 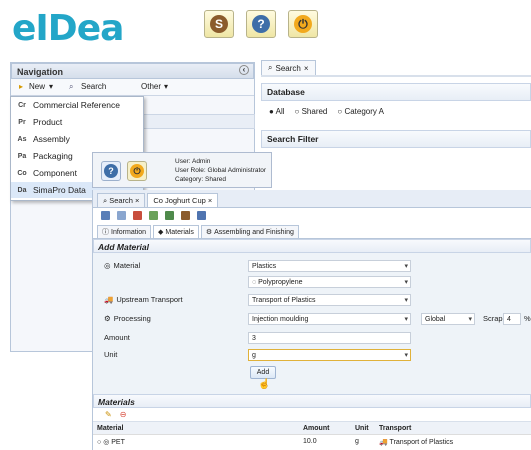 I want to click on scrap-input: 4, so click(x=512, y=319).